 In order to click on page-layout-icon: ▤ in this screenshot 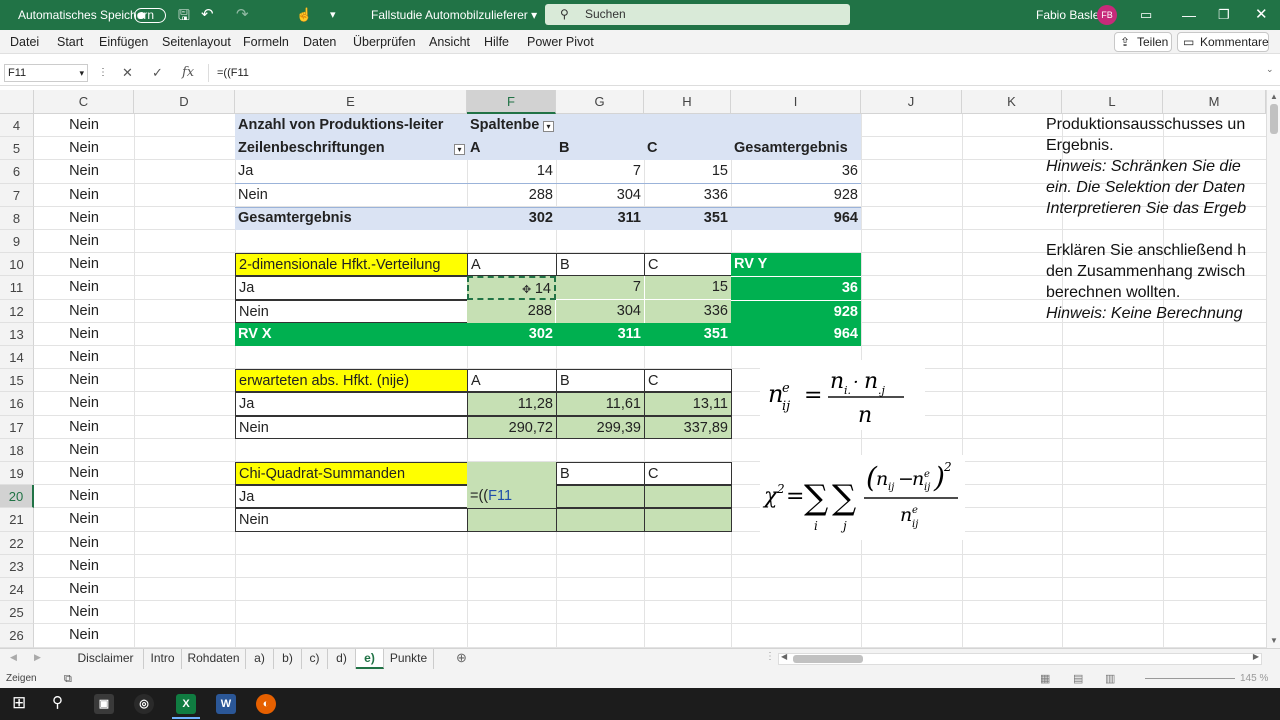, I will do `click(1078, 679)`.